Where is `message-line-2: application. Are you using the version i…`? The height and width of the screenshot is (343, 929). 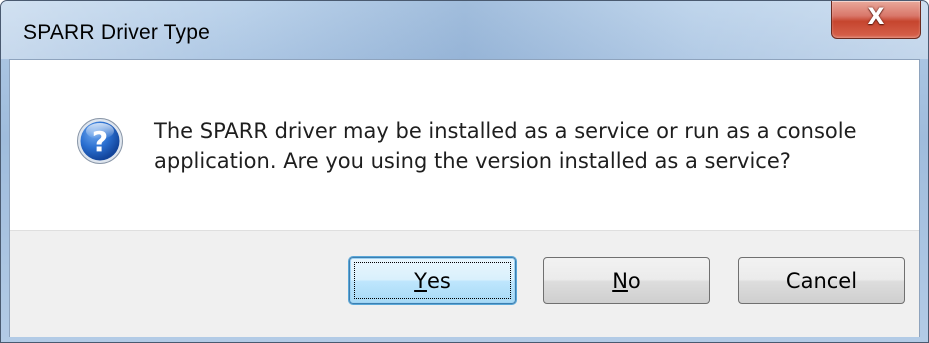
message-line-2: application. Are you using the version i… is located at coordinates (472, 161).